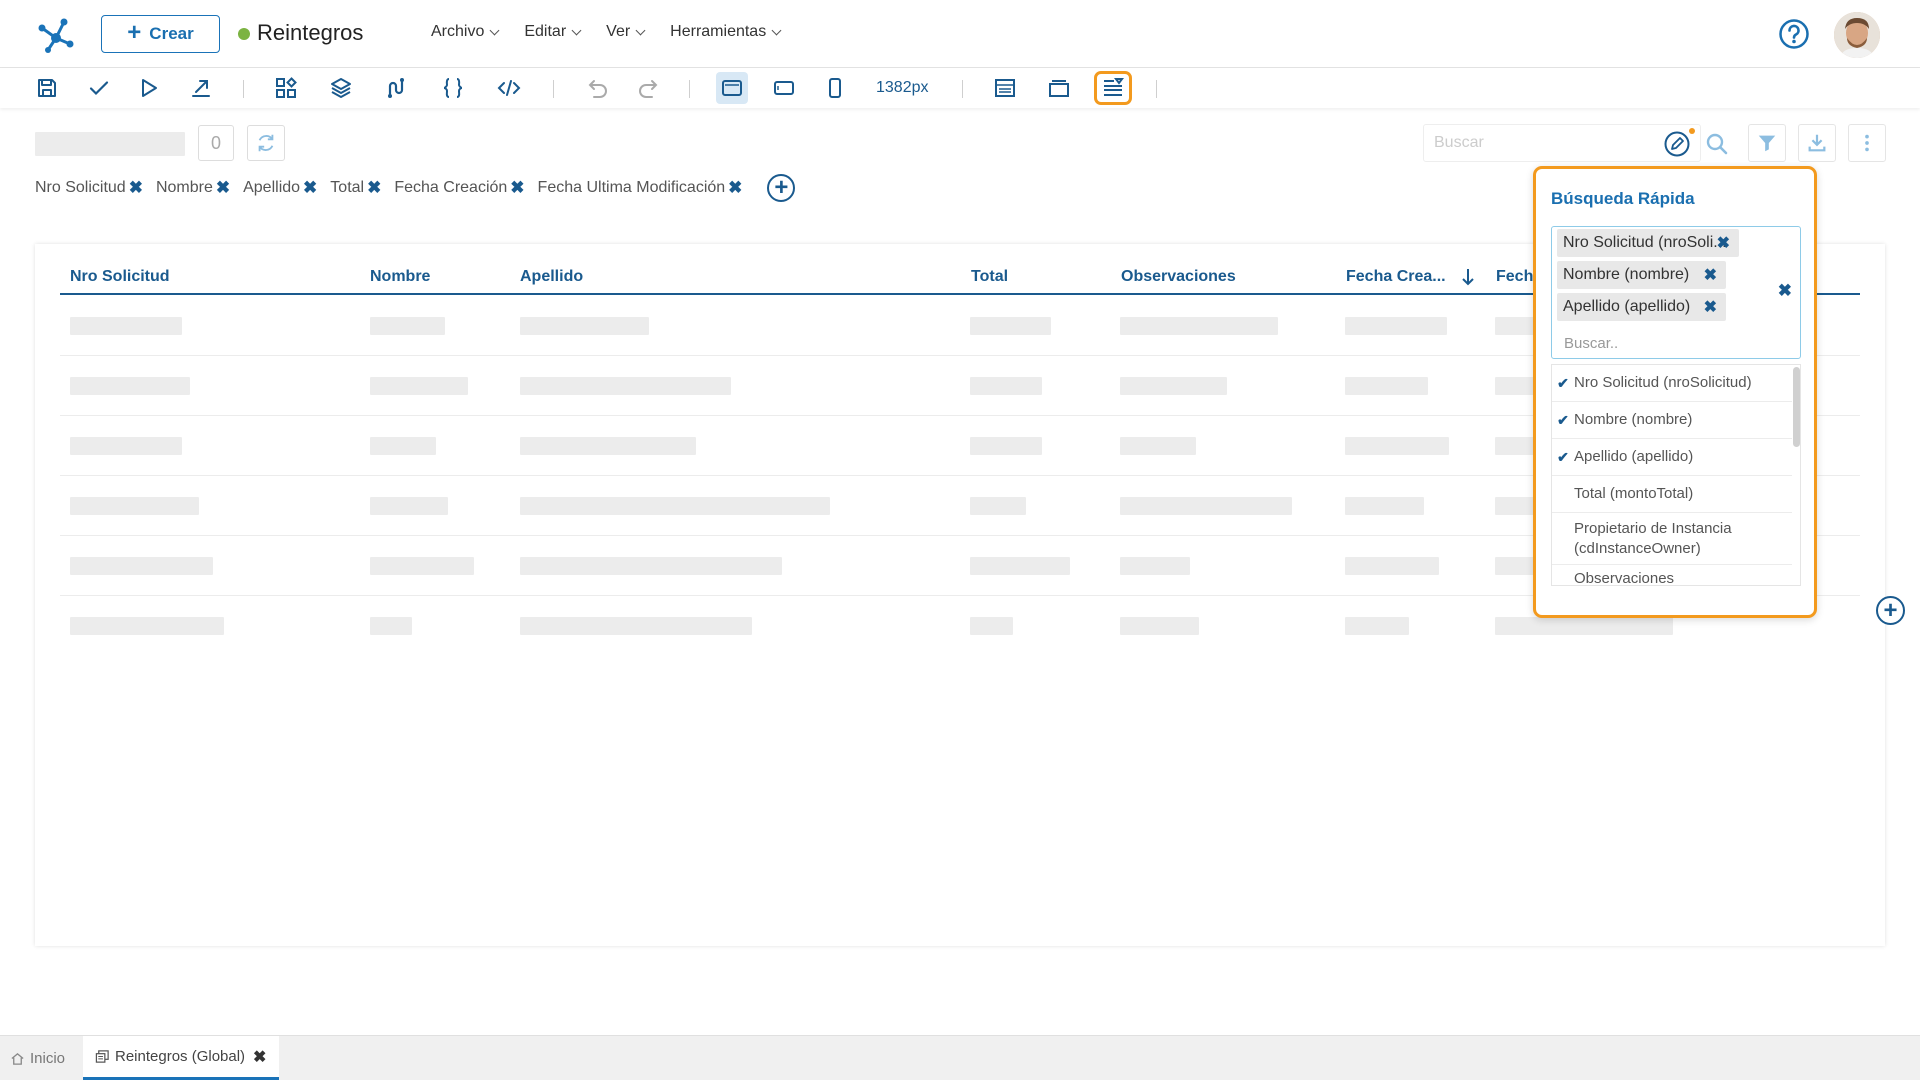  I want to click on more-options-button, so click(1867, 143).